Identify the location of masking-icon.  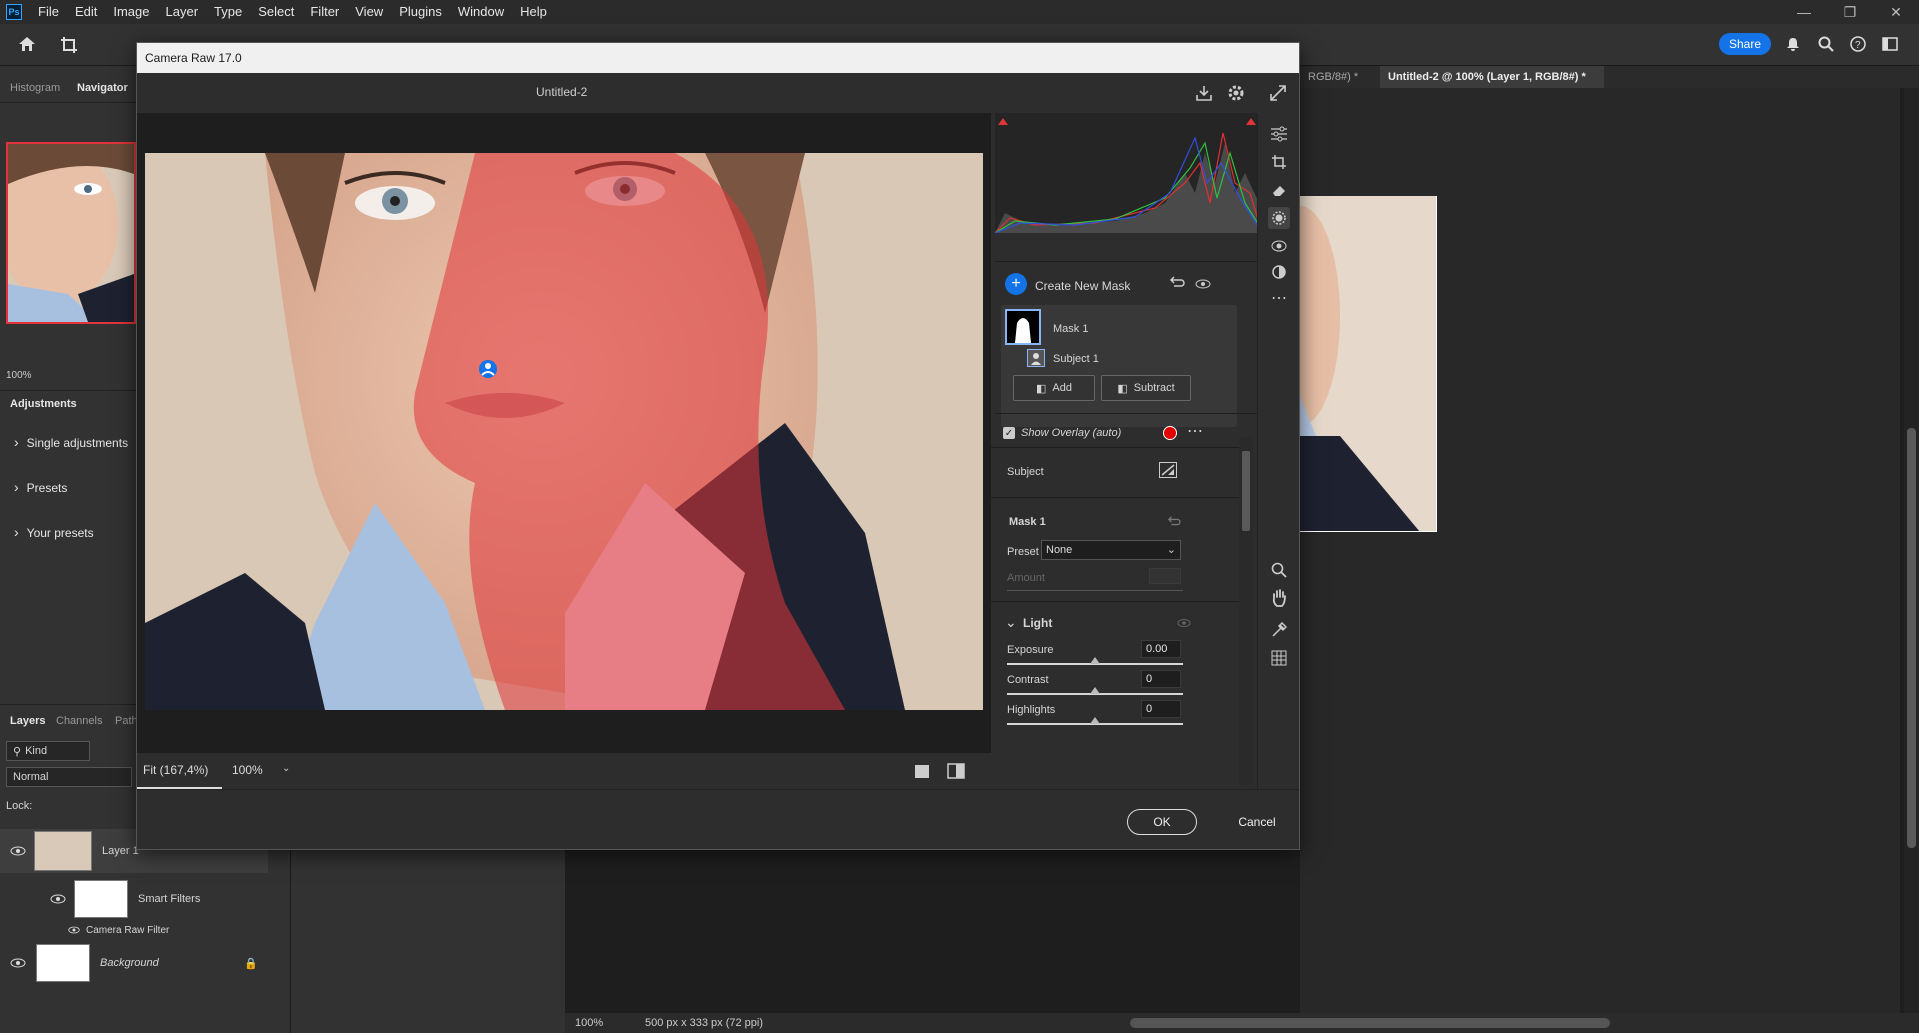
(1279, 218).